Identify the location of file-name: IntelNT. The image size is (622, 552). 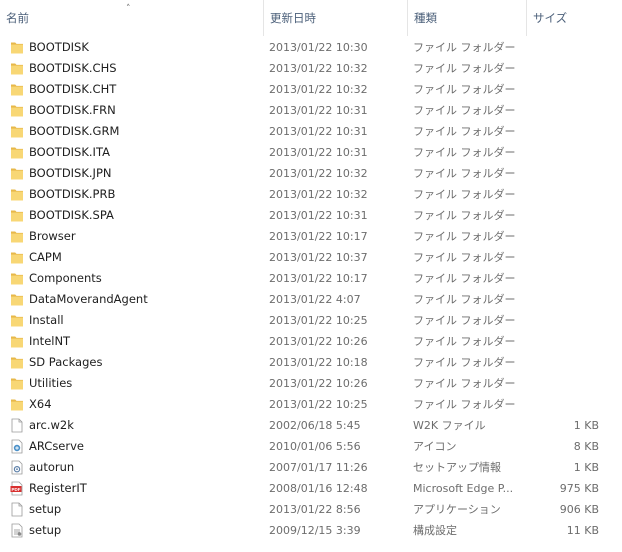
(50, 341).